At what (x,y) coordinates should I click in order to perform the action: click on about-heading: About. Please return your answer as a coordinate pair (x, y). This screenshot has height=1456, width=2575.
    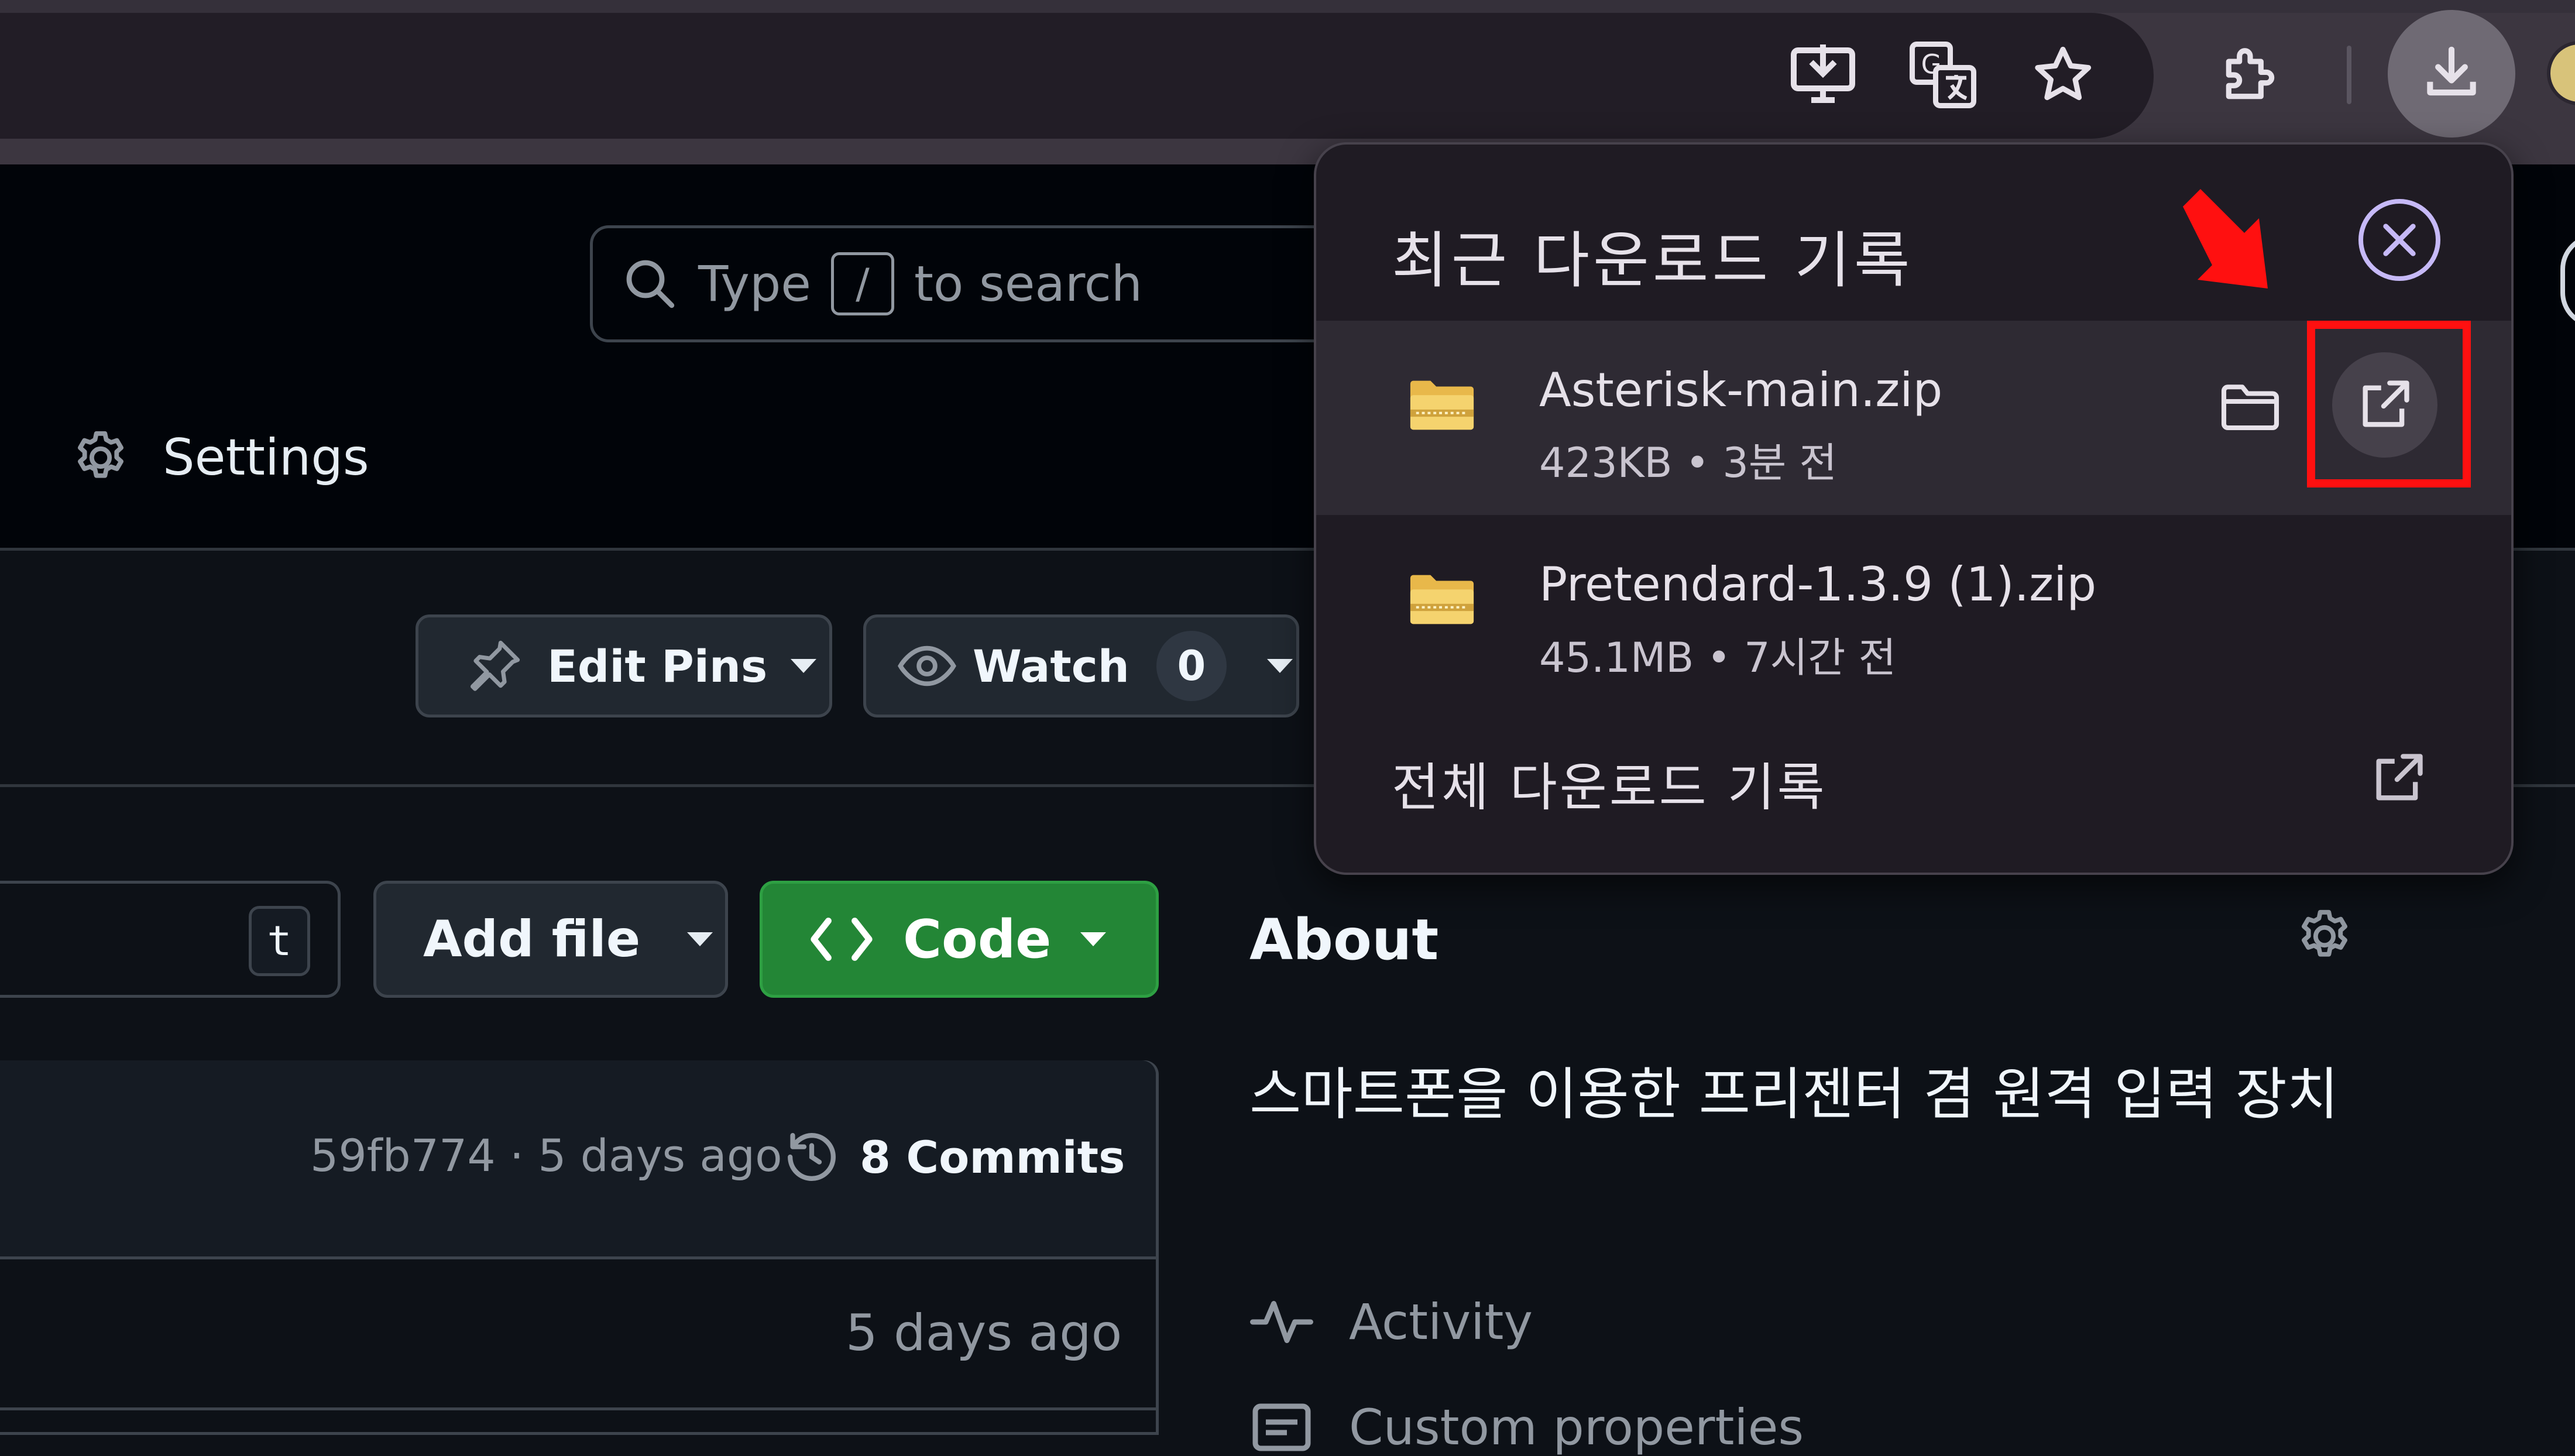
    Looking at the image, I should click on (1344, 940).